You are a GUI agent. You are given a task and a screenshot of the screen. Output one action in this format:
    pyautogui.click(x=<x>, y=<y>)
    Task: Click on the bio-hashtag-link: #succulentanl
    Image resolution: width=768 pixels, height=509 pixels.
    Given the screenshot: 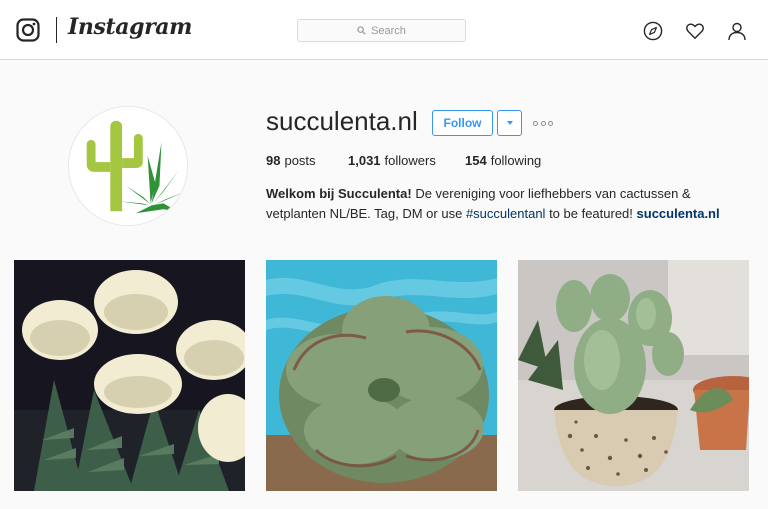 What is the action you would take?
    pyautogui.click(x=506, y=213)
    